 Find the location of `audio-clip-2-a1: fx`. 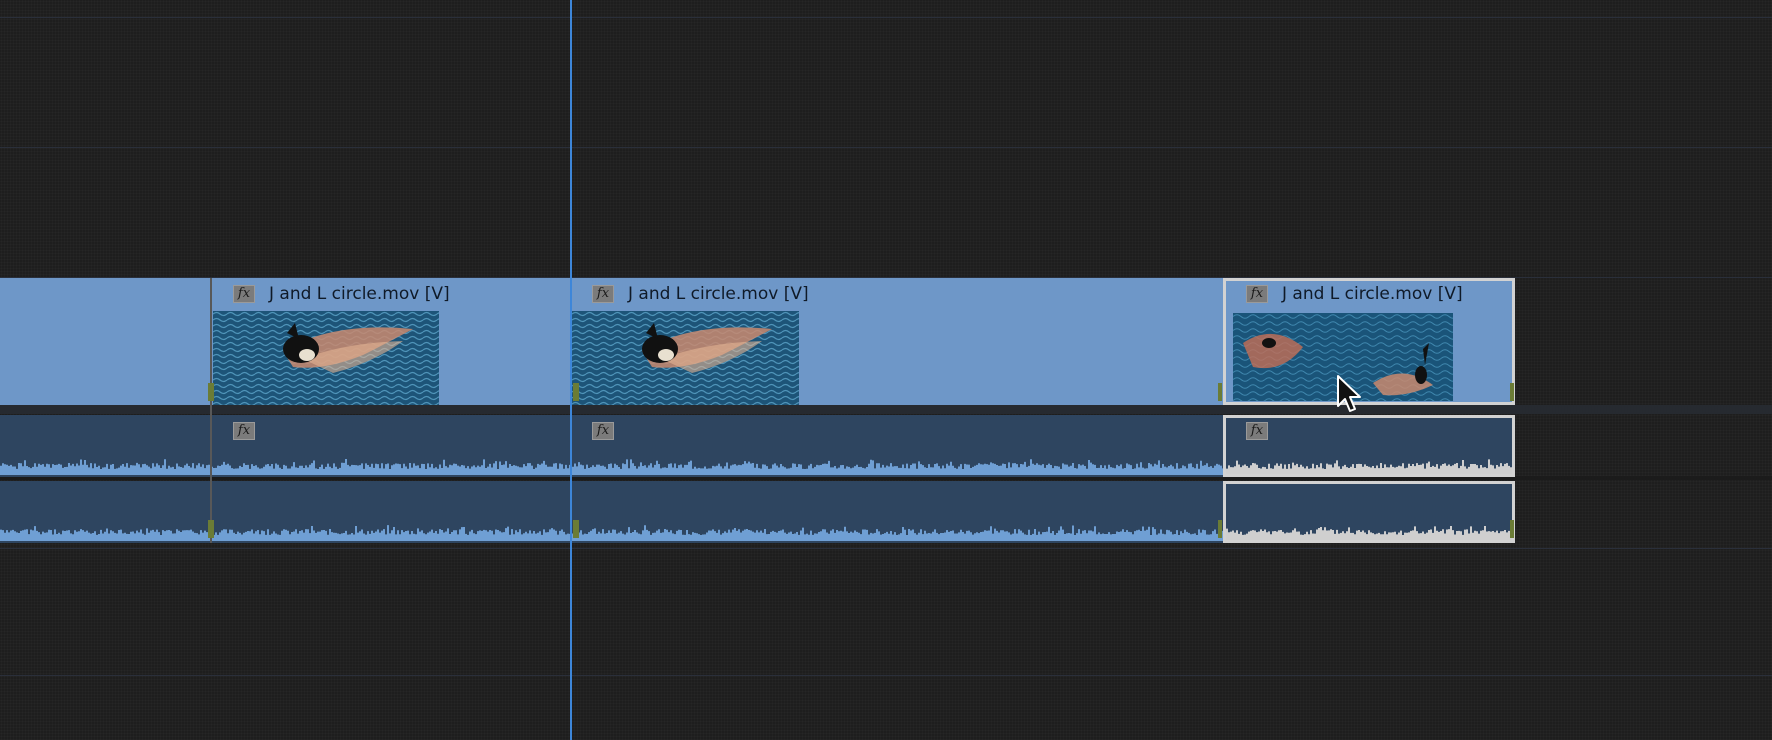

audio-clip-2-a1: fx is located at coordinates (896, 446).